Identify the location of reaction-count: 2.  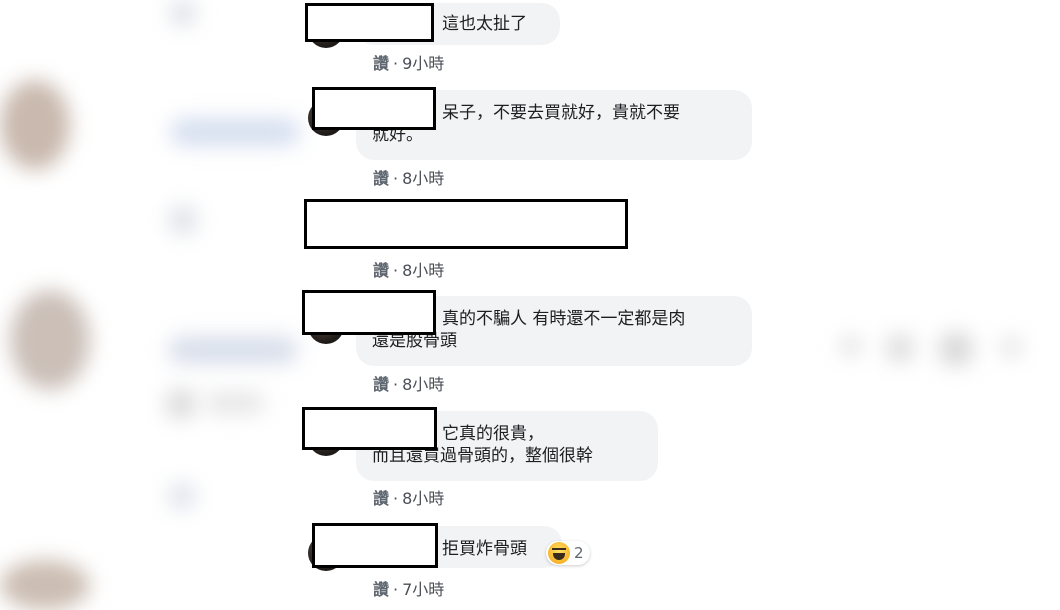
(579, 553).